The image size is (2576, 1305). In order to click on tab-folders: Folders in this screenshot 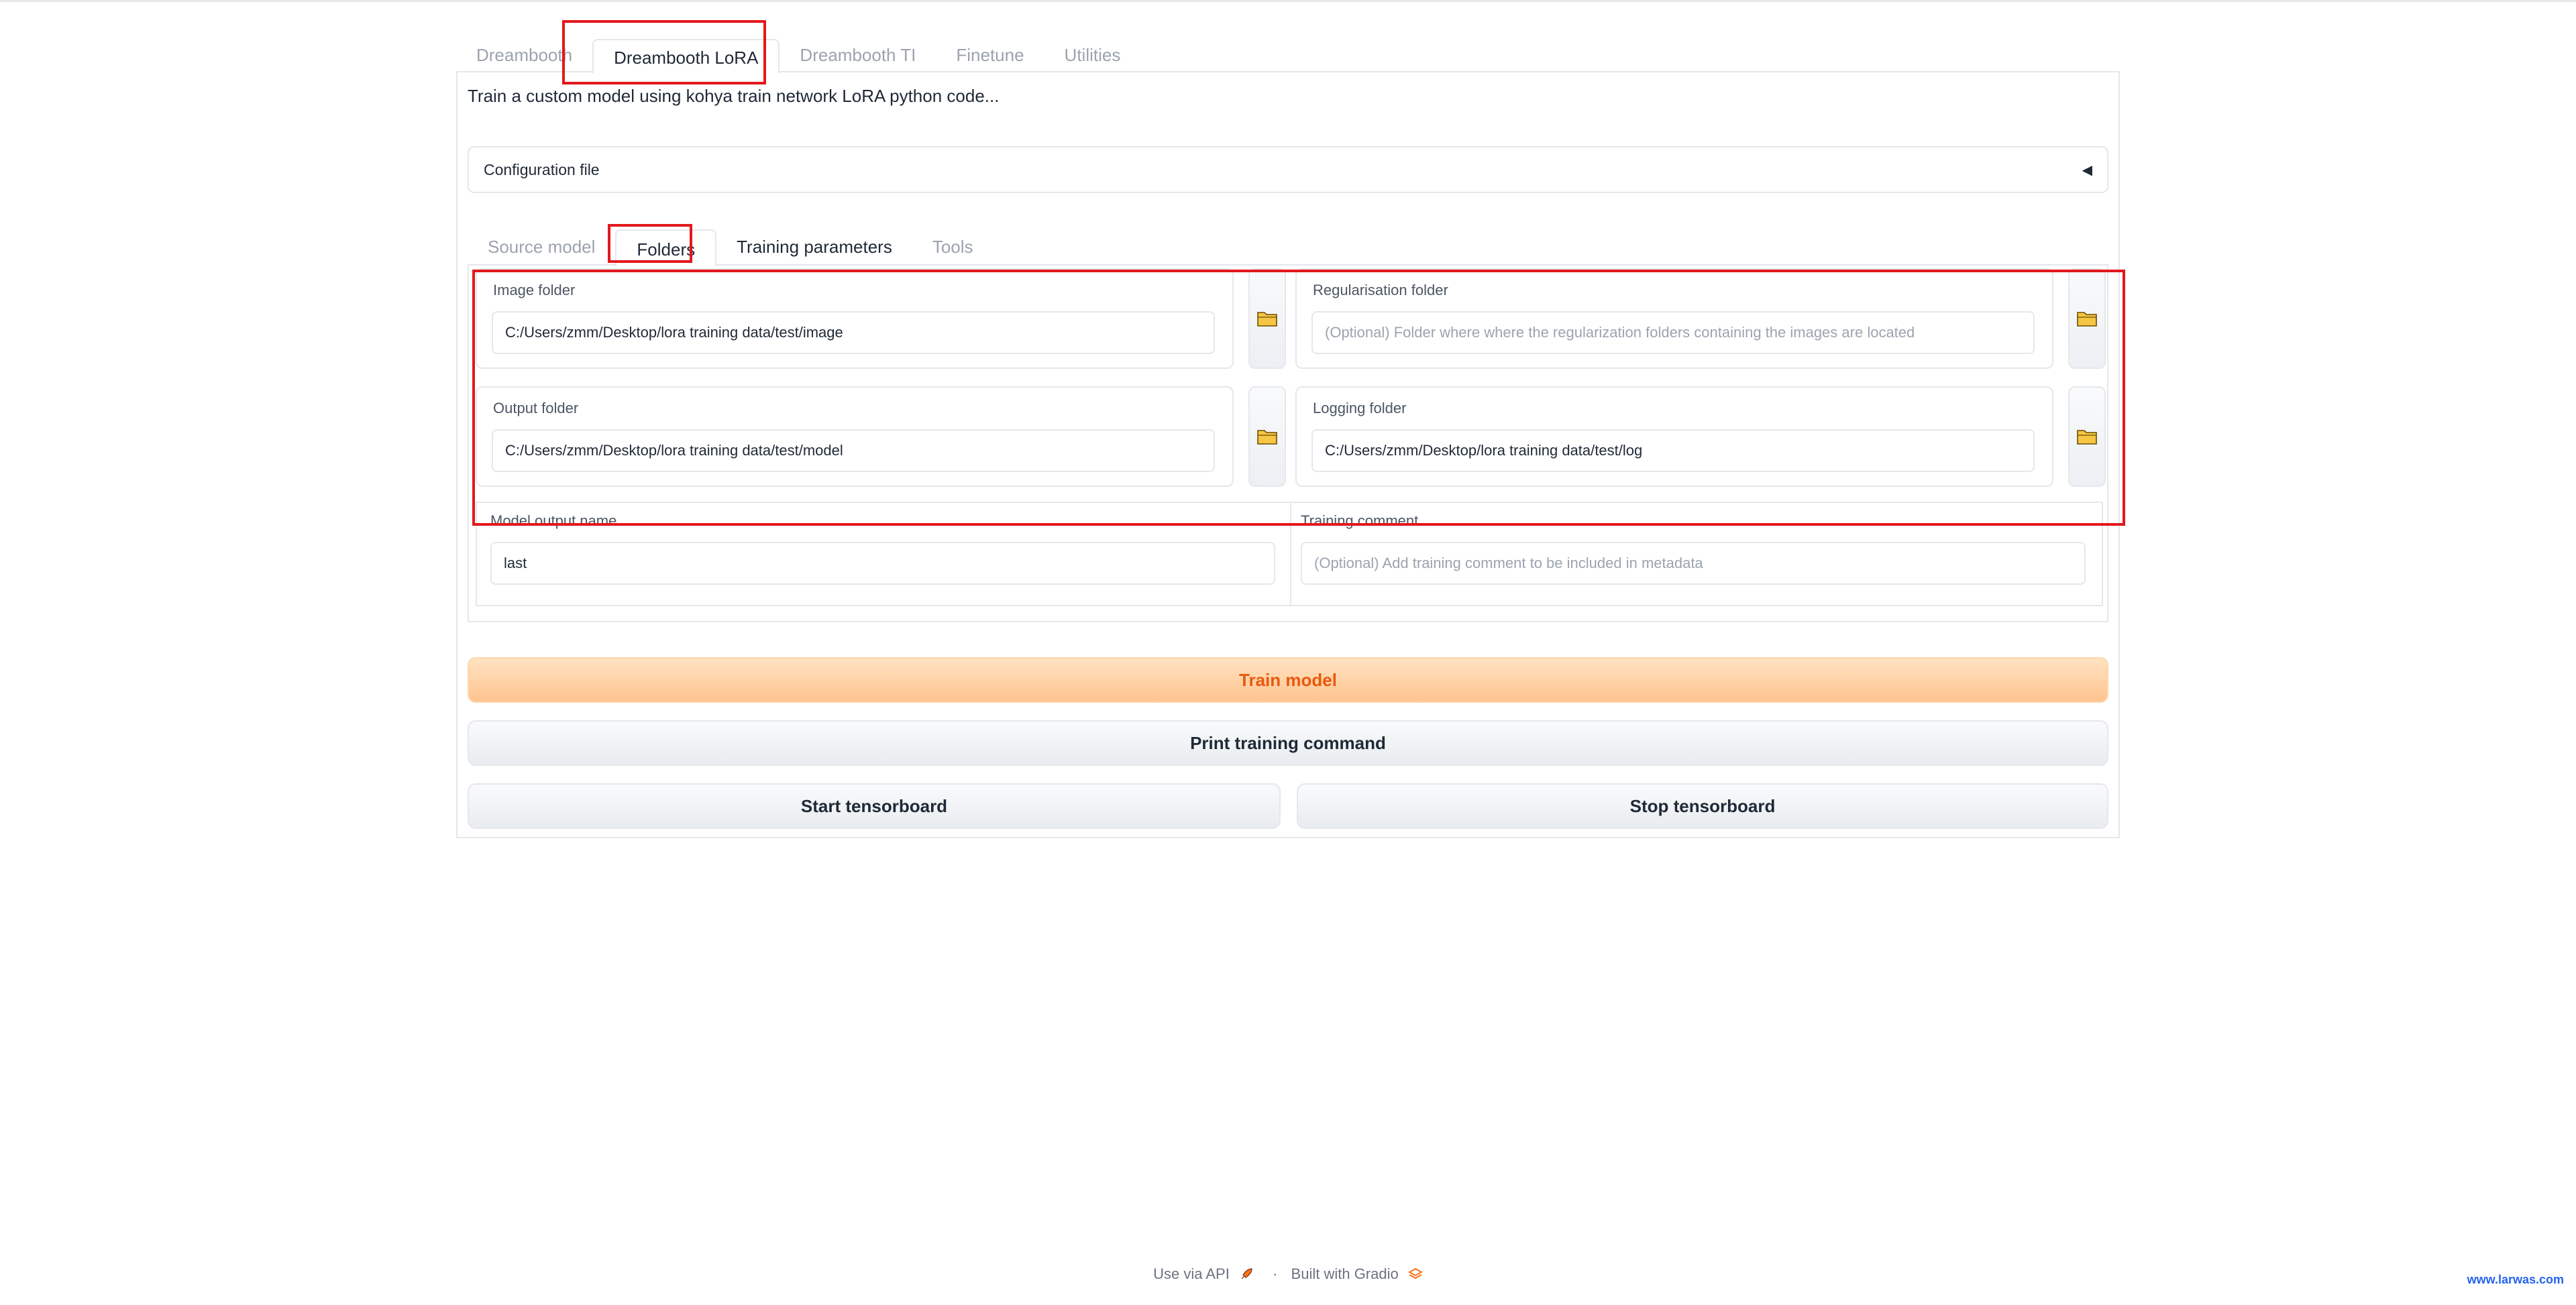, I will do `click(666, 248)`.